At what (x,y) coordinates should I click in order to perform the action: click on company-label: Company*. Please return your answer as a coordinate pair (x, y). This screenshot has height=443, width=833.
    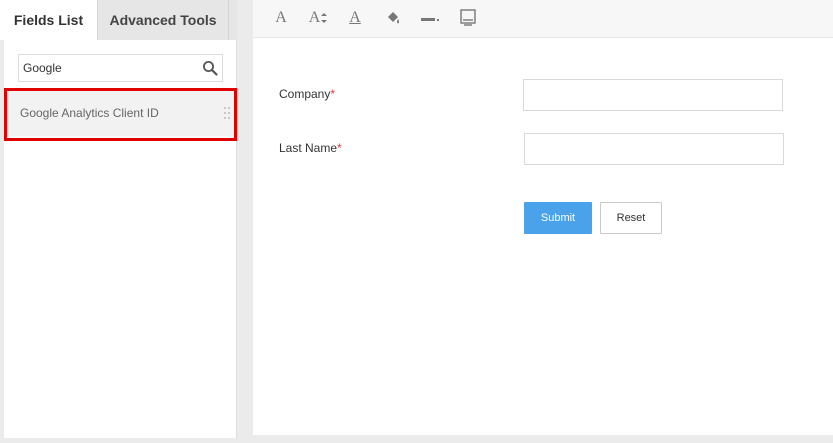
    Looking at the image, I should click on (307, 94).